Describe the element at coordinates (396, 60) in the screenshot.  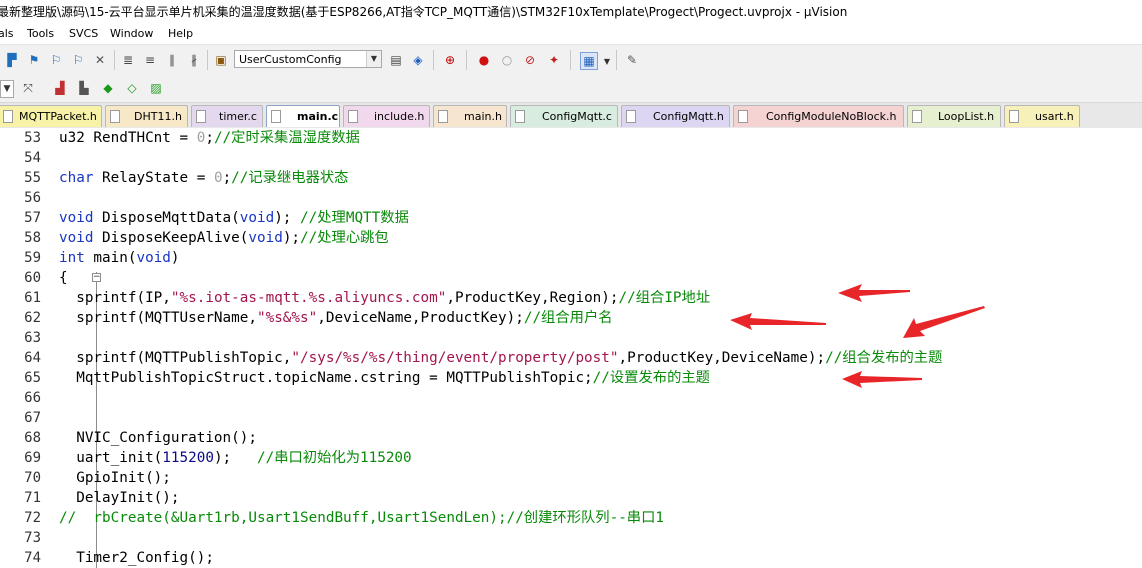
I see `load-icon: ▤` at that location.